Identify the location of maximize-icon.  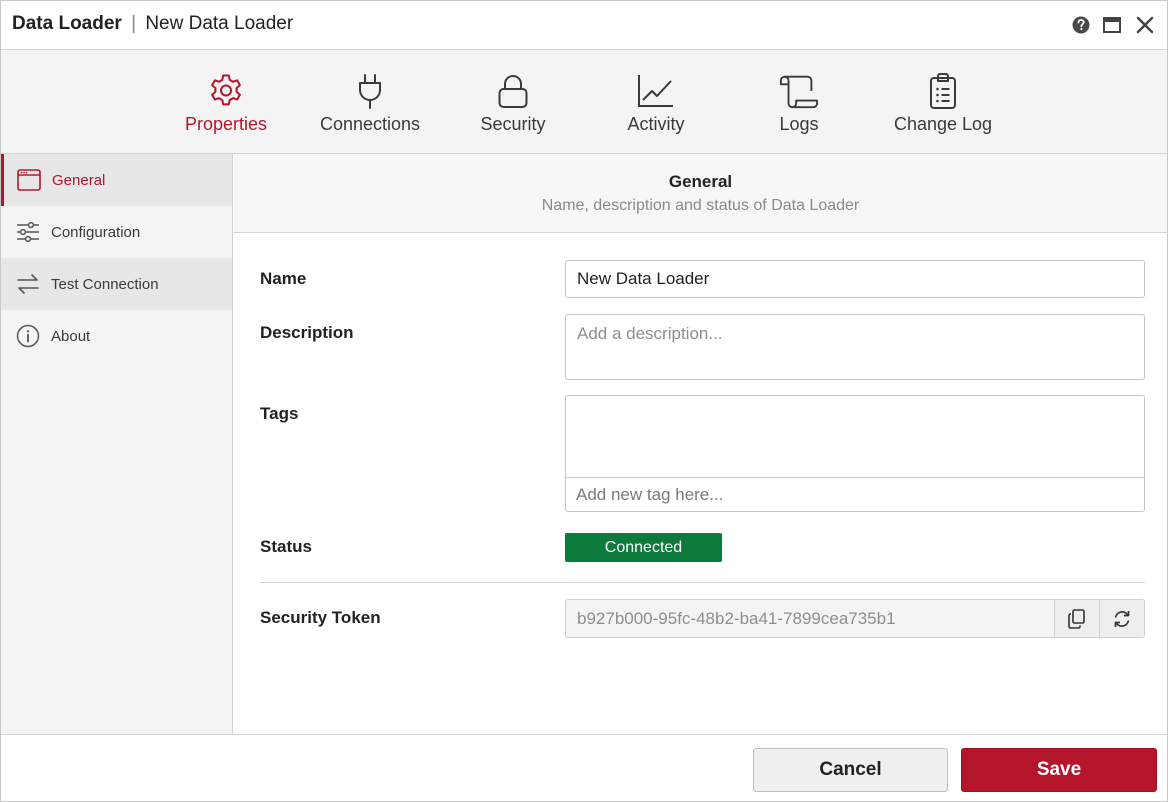
(1112, 25).